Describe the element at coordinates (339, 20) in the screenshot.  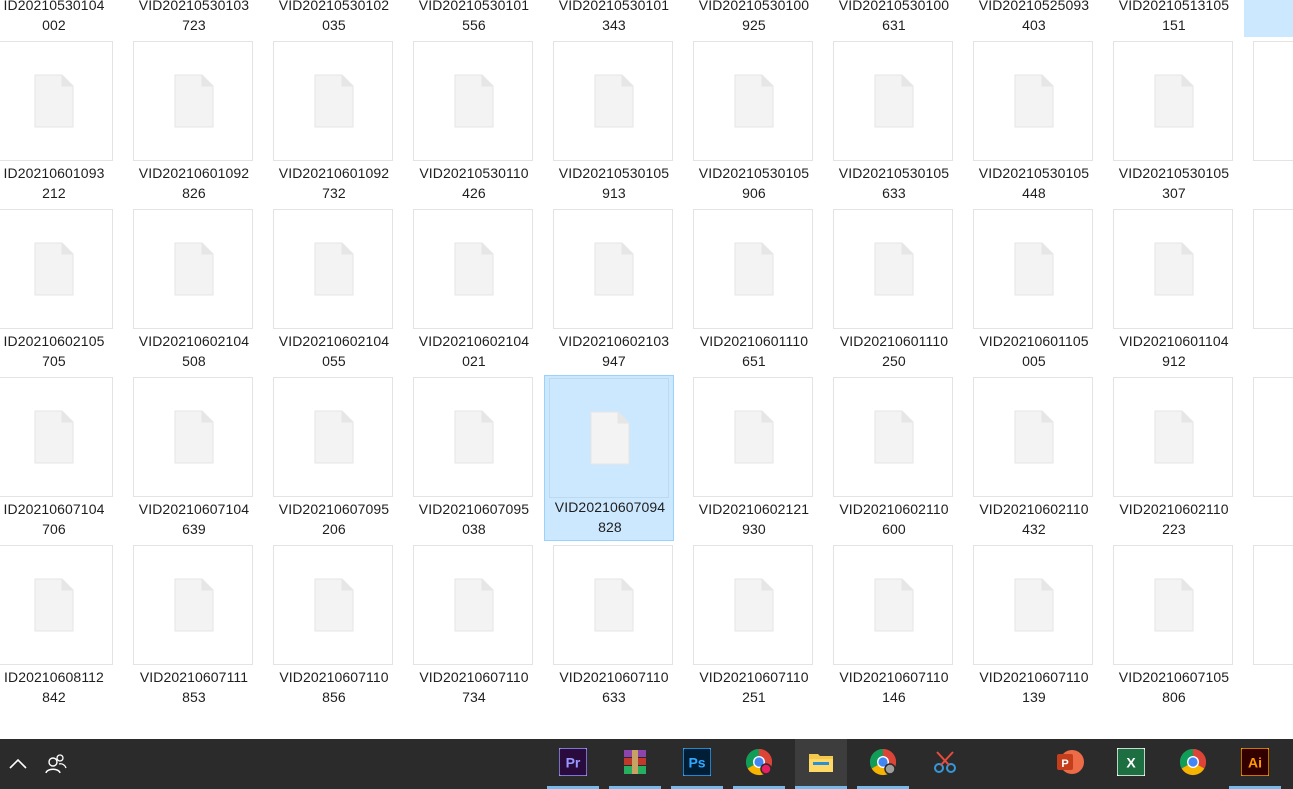
I see `file-item: VID20210530102 035` at that location.